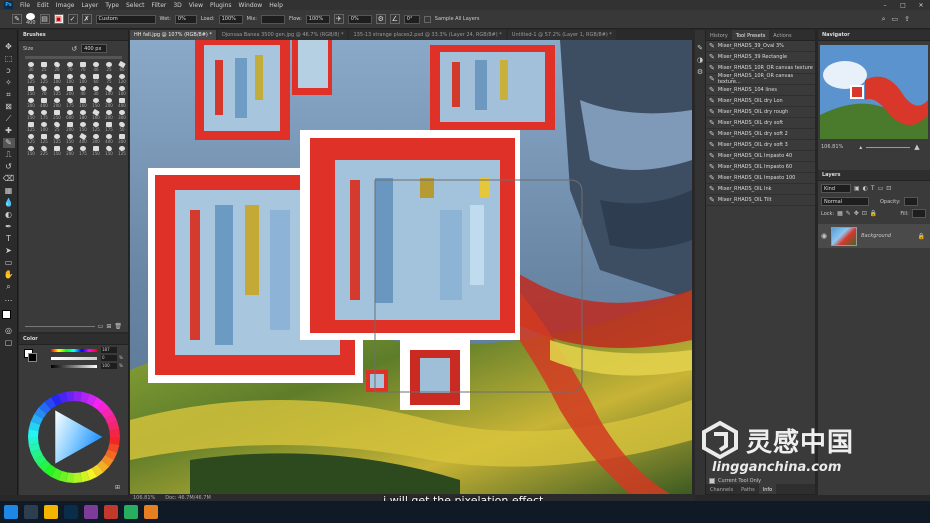 The height and width of the screenshot is (523, 930). I want to click on mix-input, so click(272, 19).